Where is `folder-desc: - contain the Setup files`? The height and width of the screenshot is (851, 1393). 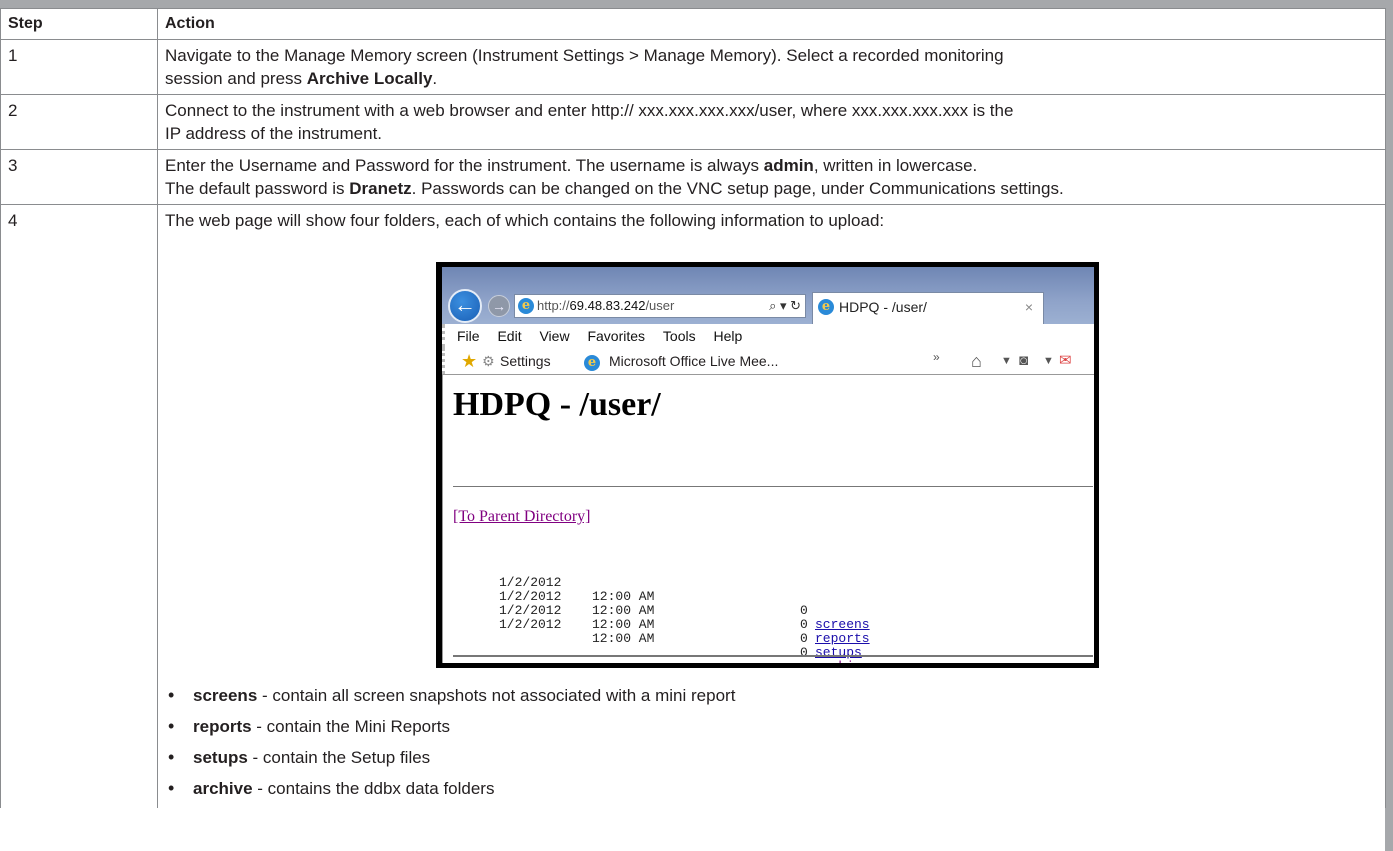 folder-desc: - contain the Setup files is located at coordinates (339, 757).